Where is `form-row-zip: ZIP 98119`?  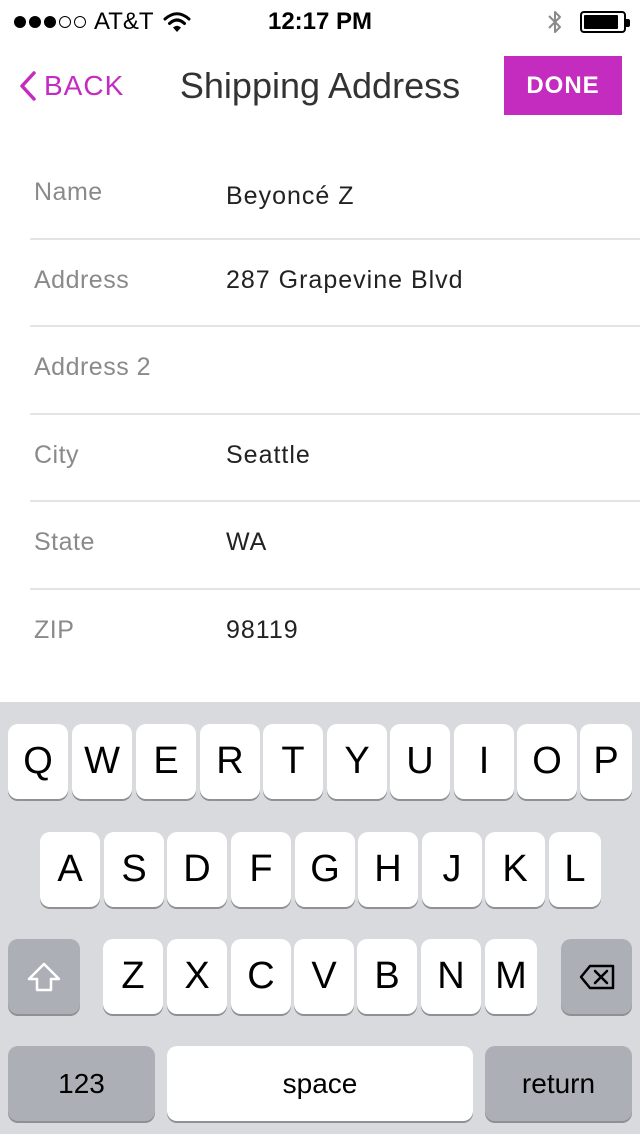 form-row-zip: ZIP 98119 is located at coordinates (335, 634).